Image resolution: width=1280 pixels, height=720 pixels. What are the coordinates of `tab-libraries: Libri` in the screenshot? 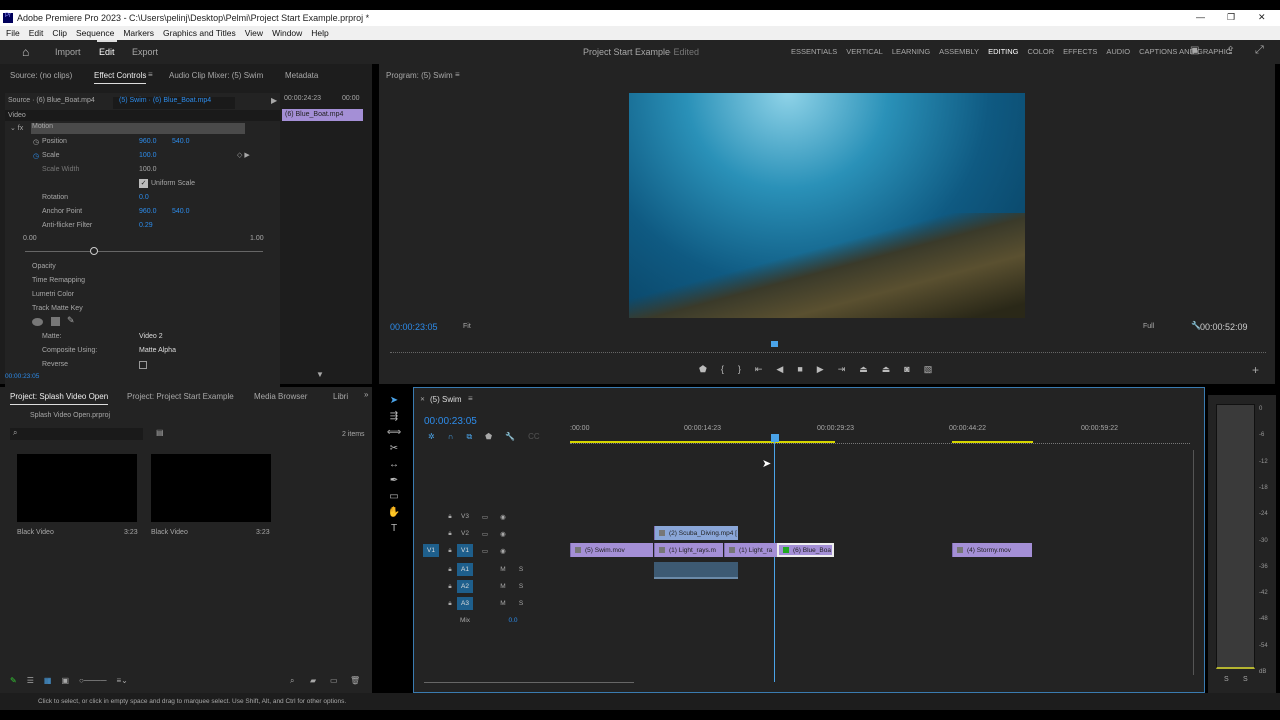 It's located at (340, 396).